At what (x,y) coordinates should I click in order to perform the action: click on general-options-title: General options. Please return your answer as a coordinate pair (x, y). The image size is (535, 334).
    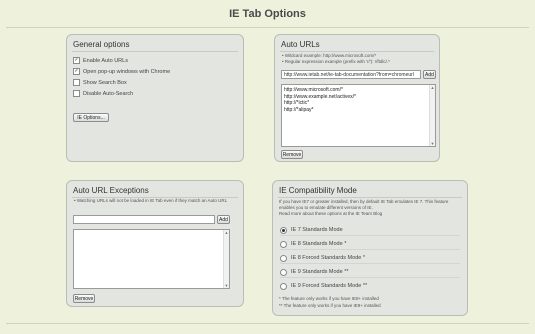
    Looking at the image, I should click on (101, 44).